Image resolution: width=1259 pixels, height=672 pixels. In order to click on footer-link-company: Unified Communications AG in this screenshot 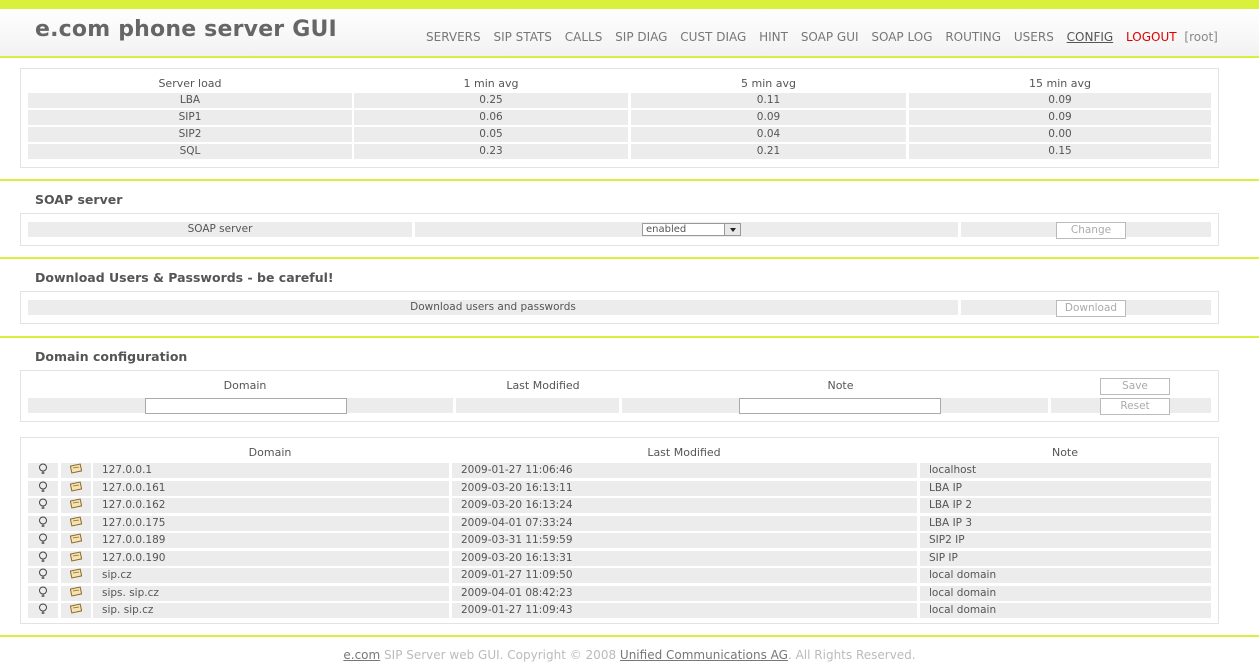, I will do `click(704, 655)`.